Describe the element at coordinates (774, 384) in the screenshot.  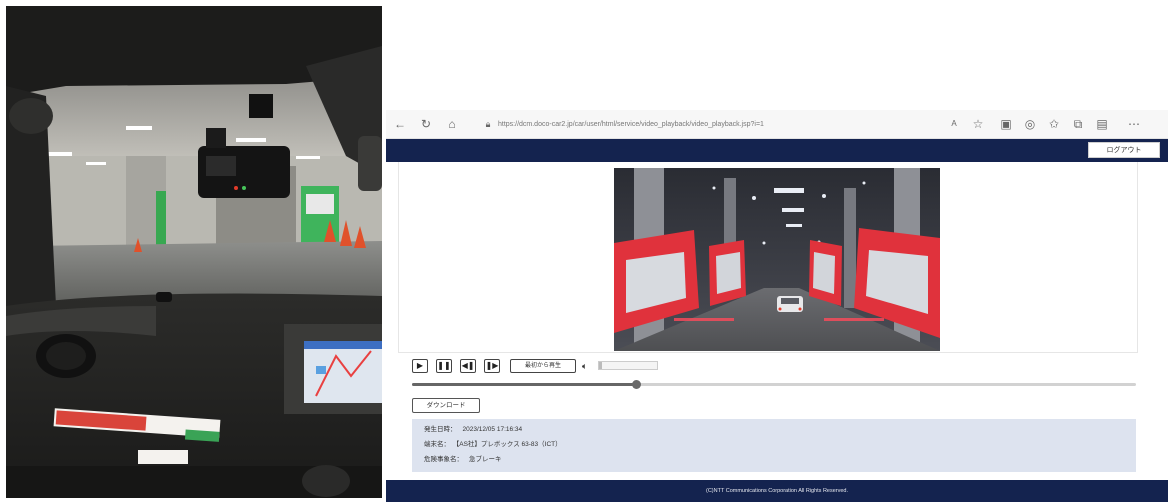
I see `seek-bar` at that location.